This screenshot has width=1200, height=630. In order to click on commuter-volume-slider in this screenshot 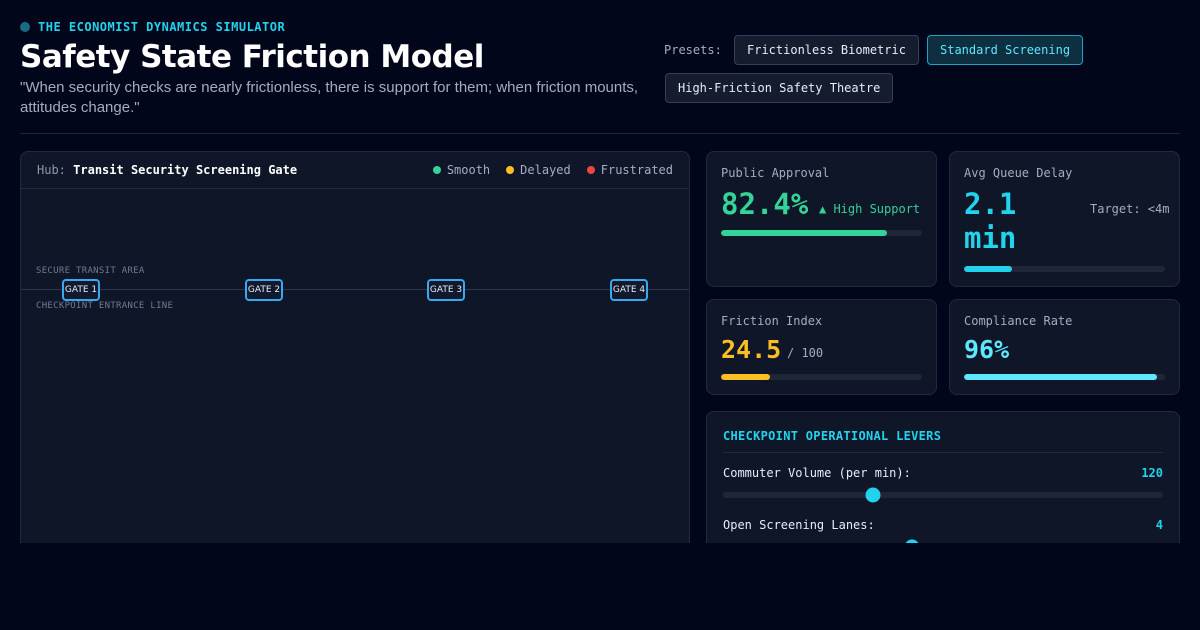, I will do `click(943, 495)`.